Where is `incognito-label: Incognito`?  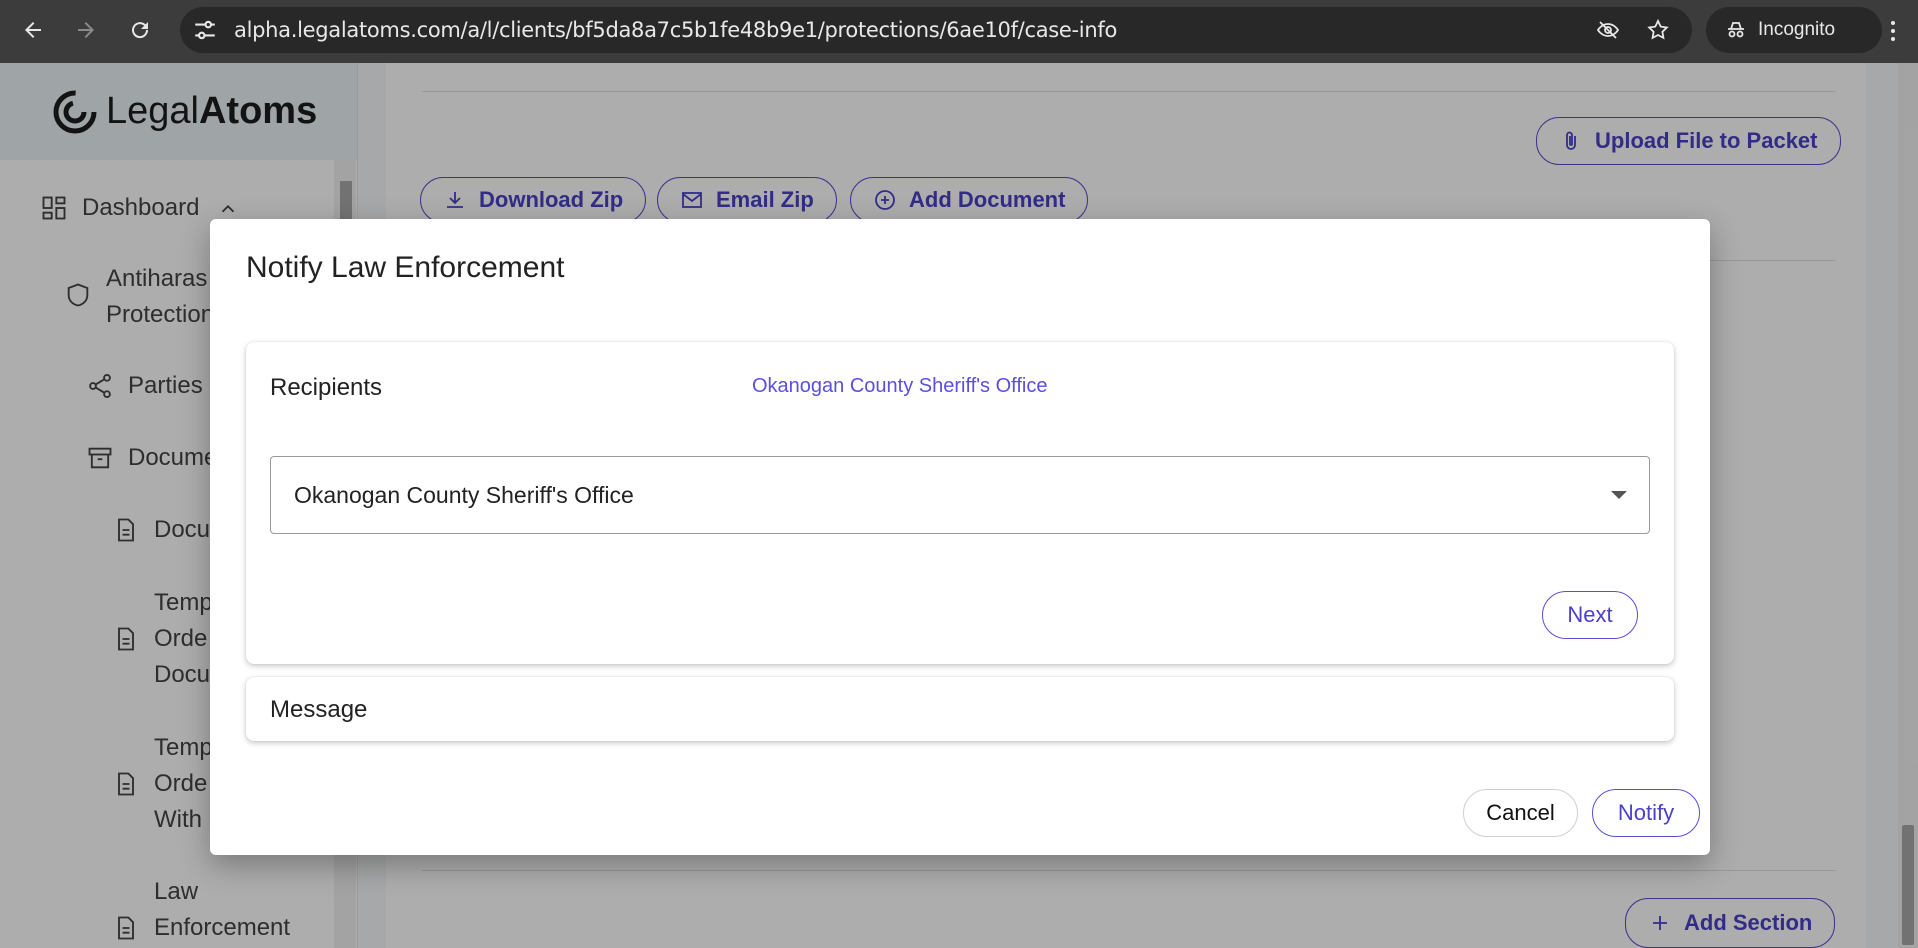
incognito-label: Incognito is located at coordinates (1797, 29).